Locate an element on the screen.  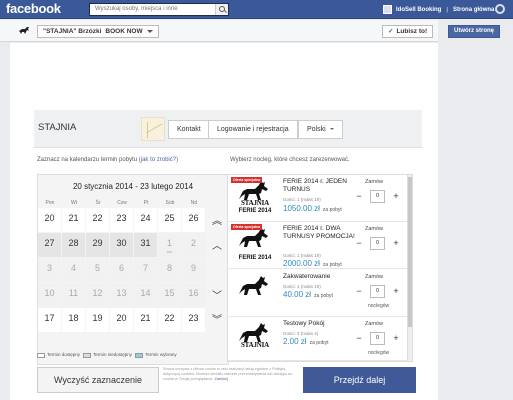
calendar-day: 18 is located at coordinates (74, 320).